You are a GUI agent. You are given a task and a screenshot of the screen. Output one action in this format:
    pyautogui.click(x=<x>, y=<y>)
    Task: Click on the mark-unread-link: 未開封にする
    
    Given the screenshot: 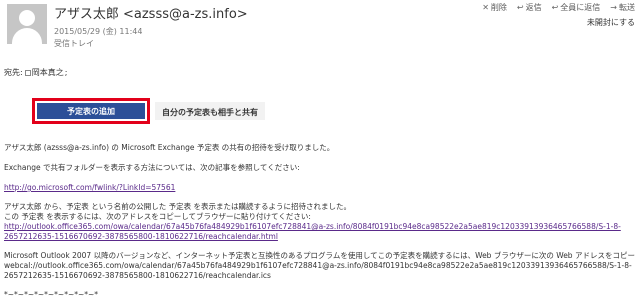 What is the action you would take?
    pyautogui.click(x=611, y=22)
    